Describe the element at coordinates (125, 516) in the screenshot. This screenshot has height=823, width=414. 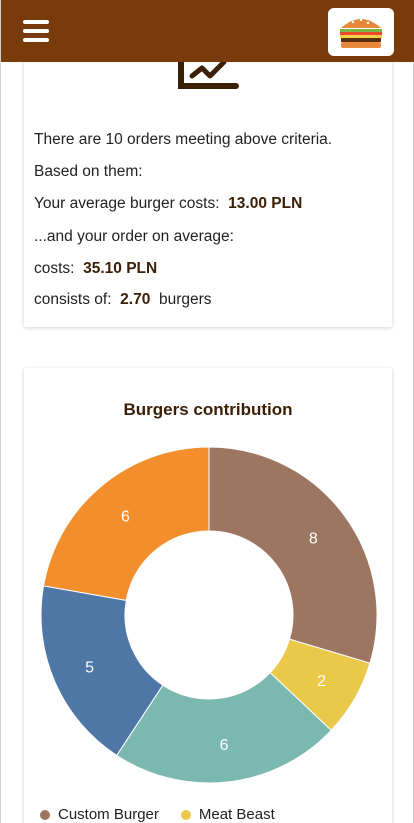
I see `donut-slice-label-4: 6` at that location.